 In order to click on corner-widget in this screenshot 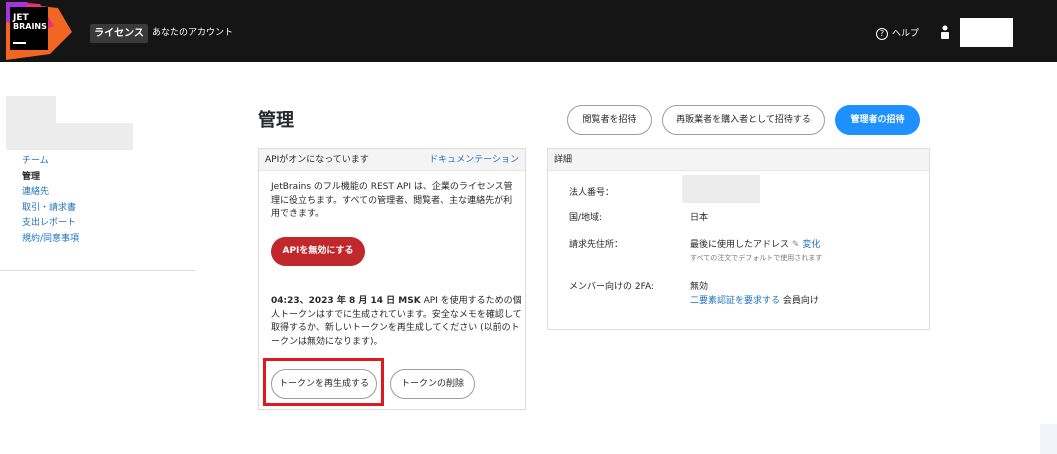, I will do `click(1048, 439)`.